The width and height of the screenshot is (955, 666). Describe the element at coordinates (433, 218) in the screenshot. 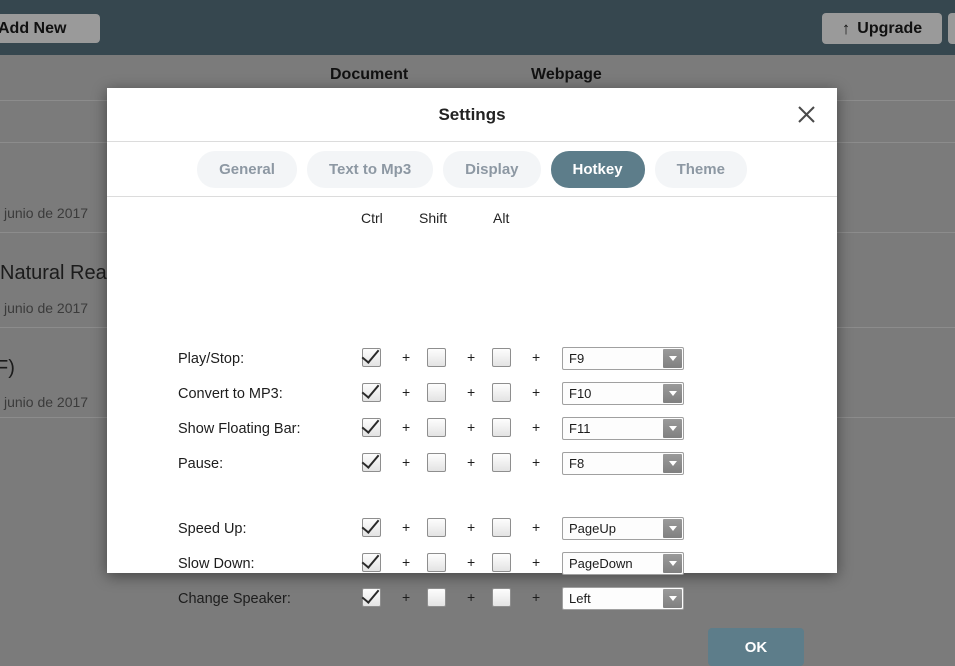

I see `modifier-header-shift: Shift` at that location.